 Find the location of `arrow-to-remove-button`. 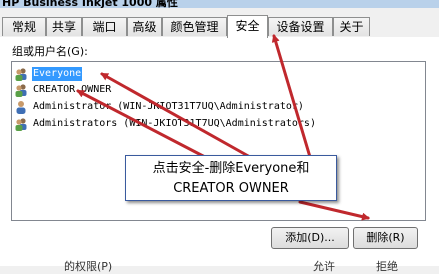

arrow-to-remove-button is located at coordinates (334, 210).